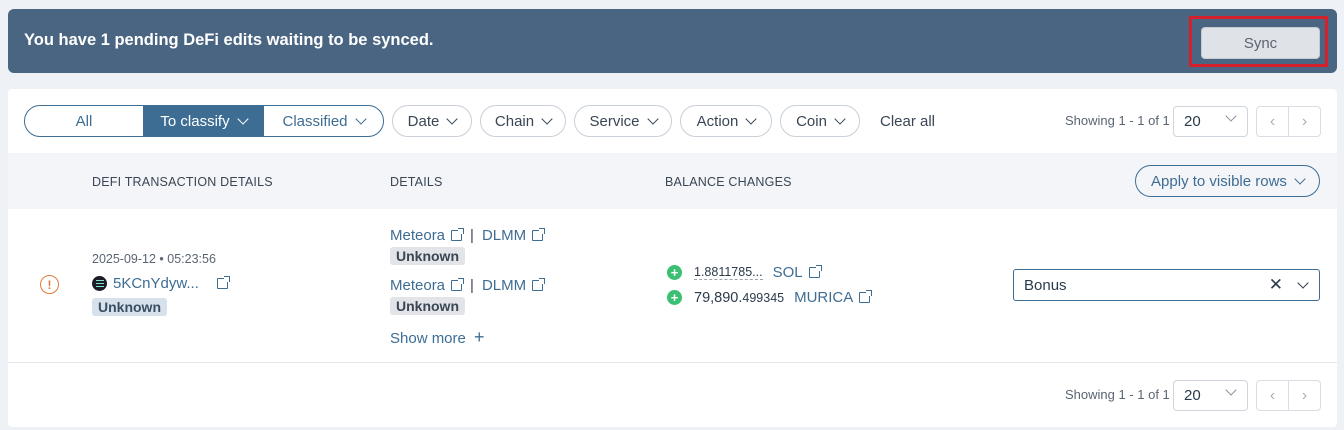  What do you see at coordinates (1045, 285) in the screenshot?
I see `selected-classification: Bonus` at bounding box center [1045, 285].